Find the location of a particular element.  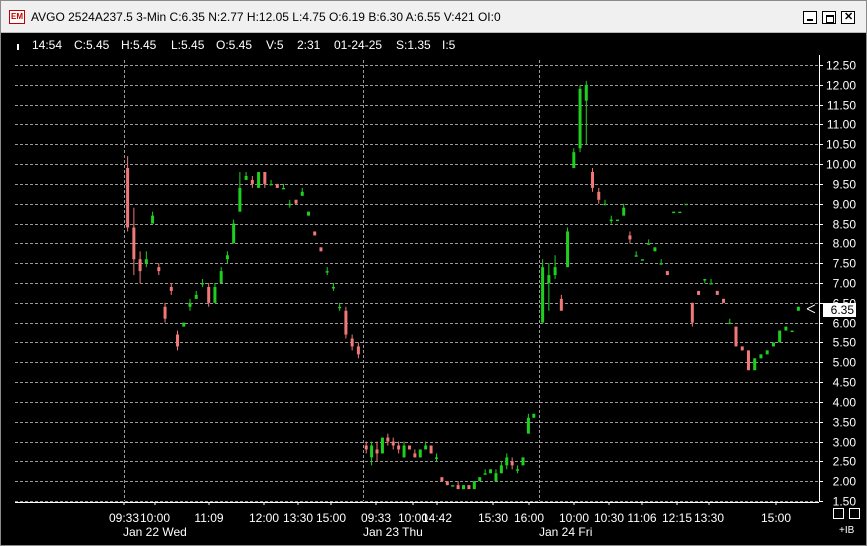

price-tick-label: 5.00 is located at coordinates (845, 363).